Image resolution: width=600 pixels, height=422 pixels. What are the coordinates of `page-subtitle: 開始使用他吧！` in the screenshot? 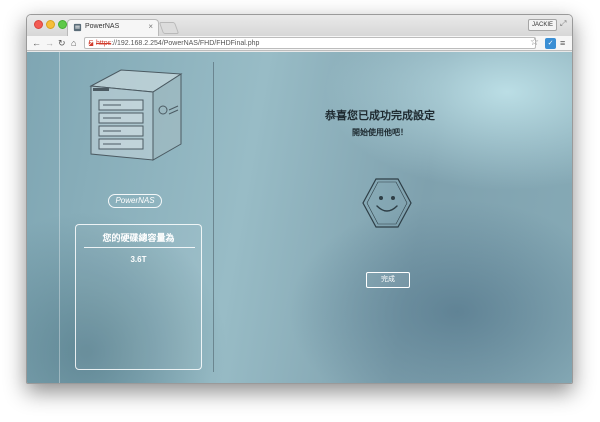 It's located at (380, 132).